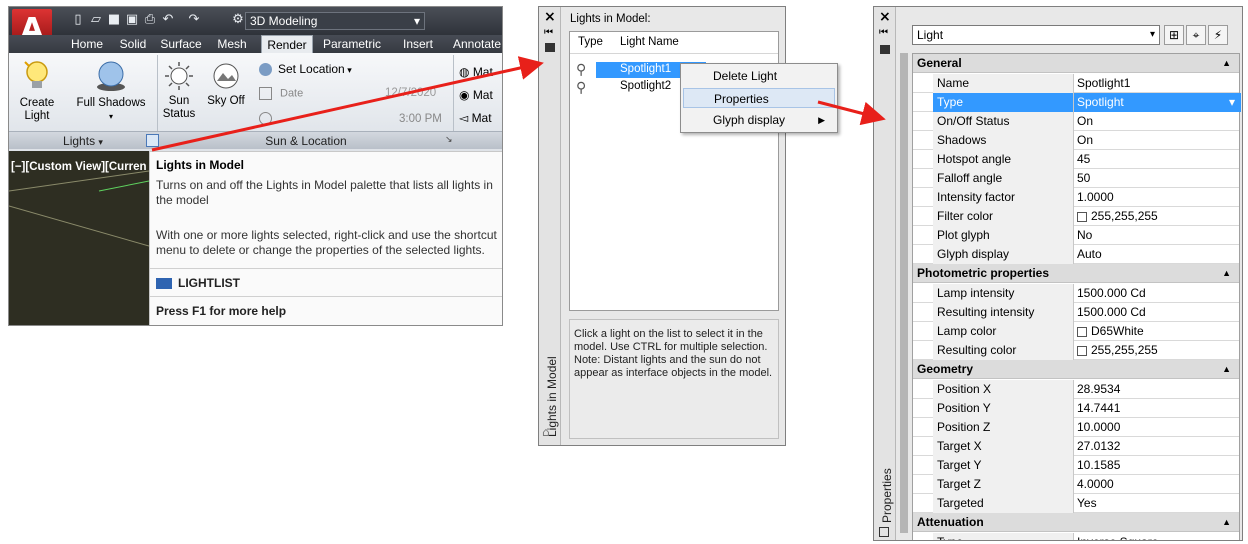 The image size is (1248, 544). I want to click on annotation-arrows, so click(518, 104).